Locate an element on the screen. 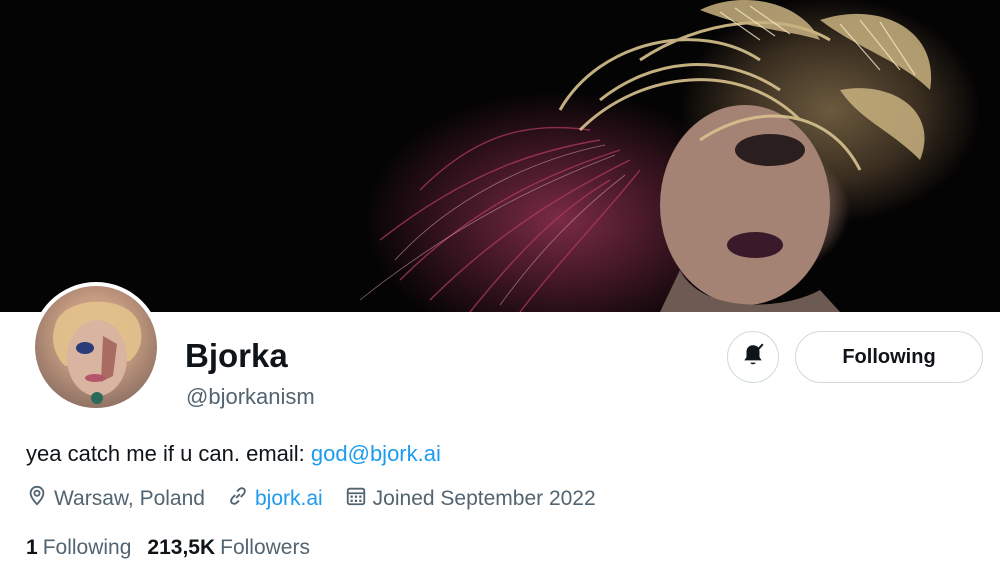  calendar-icon is located at coordinates (359, 499).